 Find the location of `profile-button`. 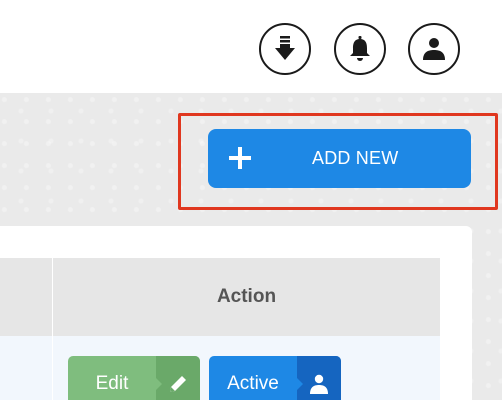

profile-button is located at coordinates (434, 49).